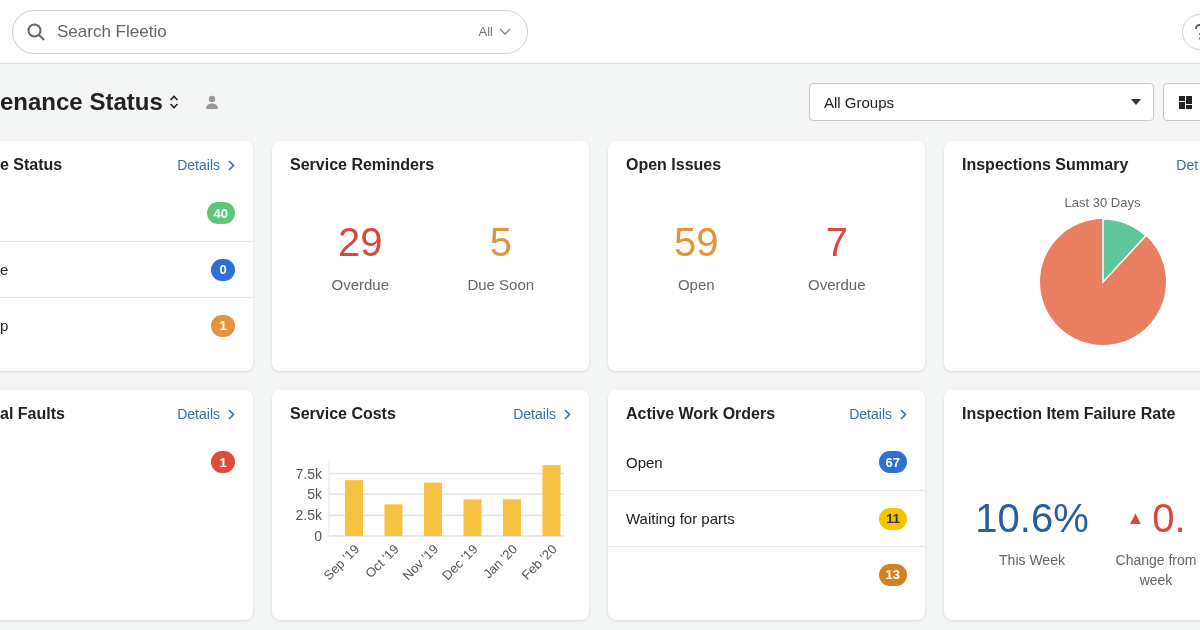 This screenshot has width=1200, height=630. What do you see at coordinates (892, 462) in the screenshot?
I see `count-badge: 67` at bounding box center [892, 462].